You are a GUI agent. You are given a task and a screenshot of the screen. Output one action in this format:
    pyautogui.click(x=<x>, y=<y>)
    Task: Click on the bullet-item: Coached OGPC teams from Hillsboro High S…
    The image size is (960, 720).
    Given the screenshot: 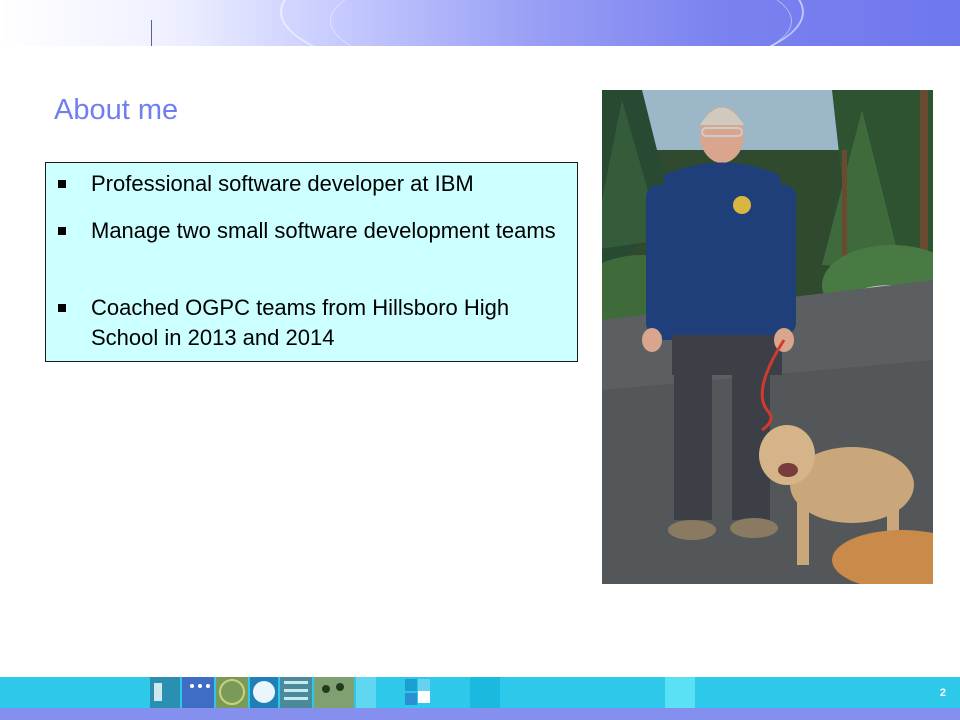 What is the action you would take?
    pyautogui.click(x=313, y=323)
    